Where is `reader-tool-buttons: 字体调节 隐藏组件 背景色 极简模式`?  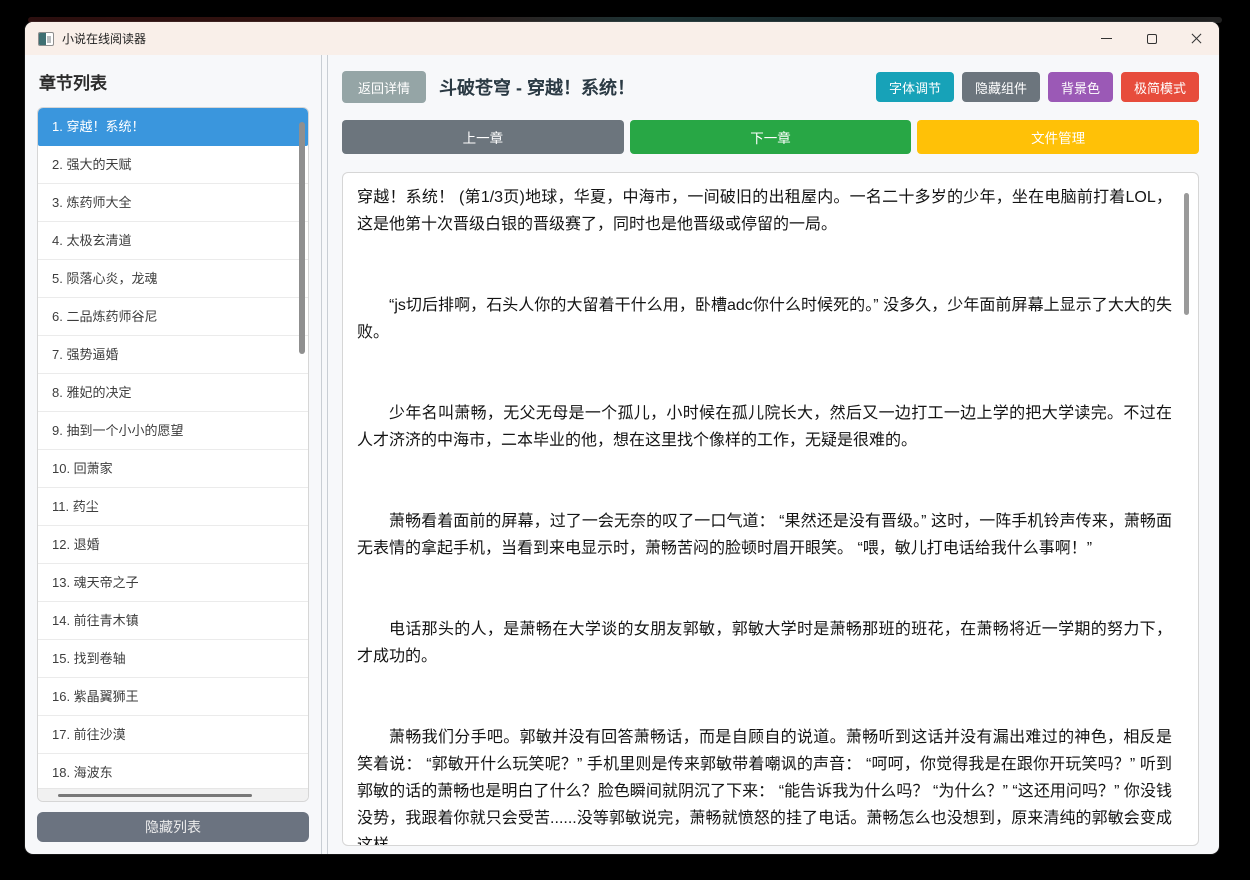 reader-tool-buttons: 字体调节 隐藏组件 背景色 极简模式 is located at coordinates (1033, 87).